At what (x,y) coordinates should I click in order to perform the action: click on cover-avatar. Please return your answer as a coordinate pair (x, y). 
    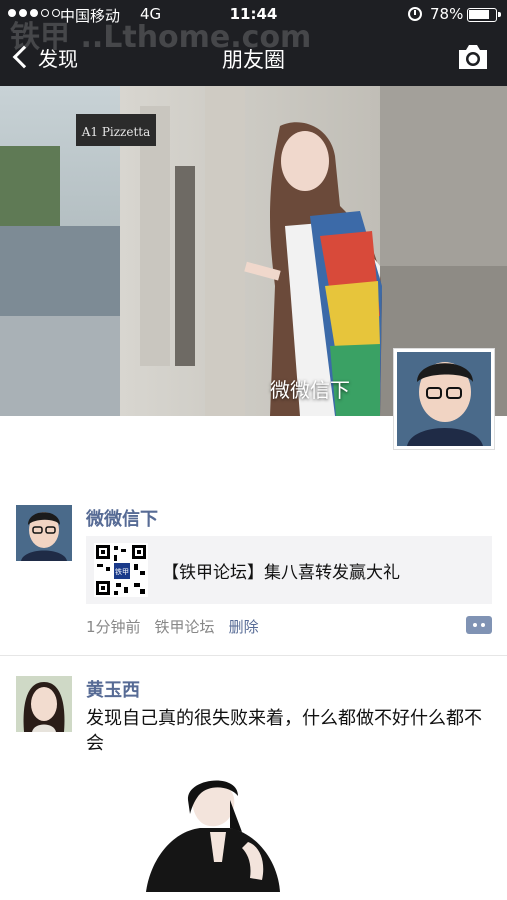
    Looking at the image, I should click on (444, 399).